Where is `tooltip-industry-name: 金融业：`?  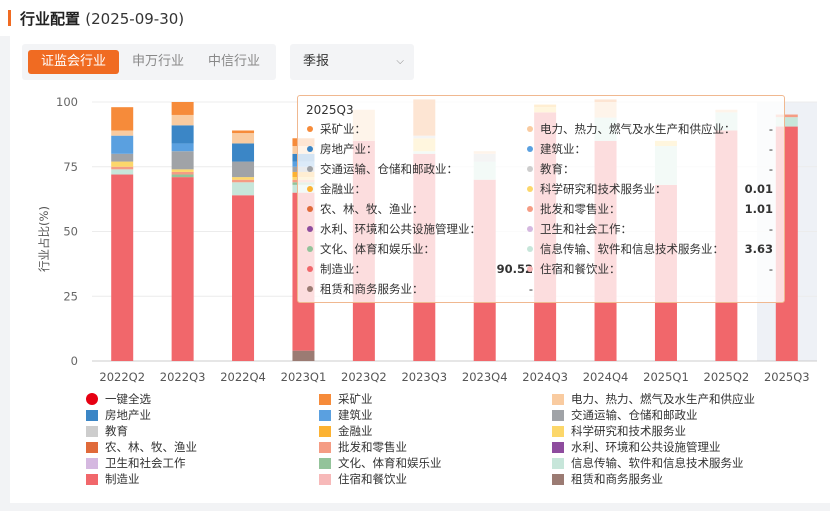
tooltip-industry-name: 金融业： is located at coordinates (343, 189).